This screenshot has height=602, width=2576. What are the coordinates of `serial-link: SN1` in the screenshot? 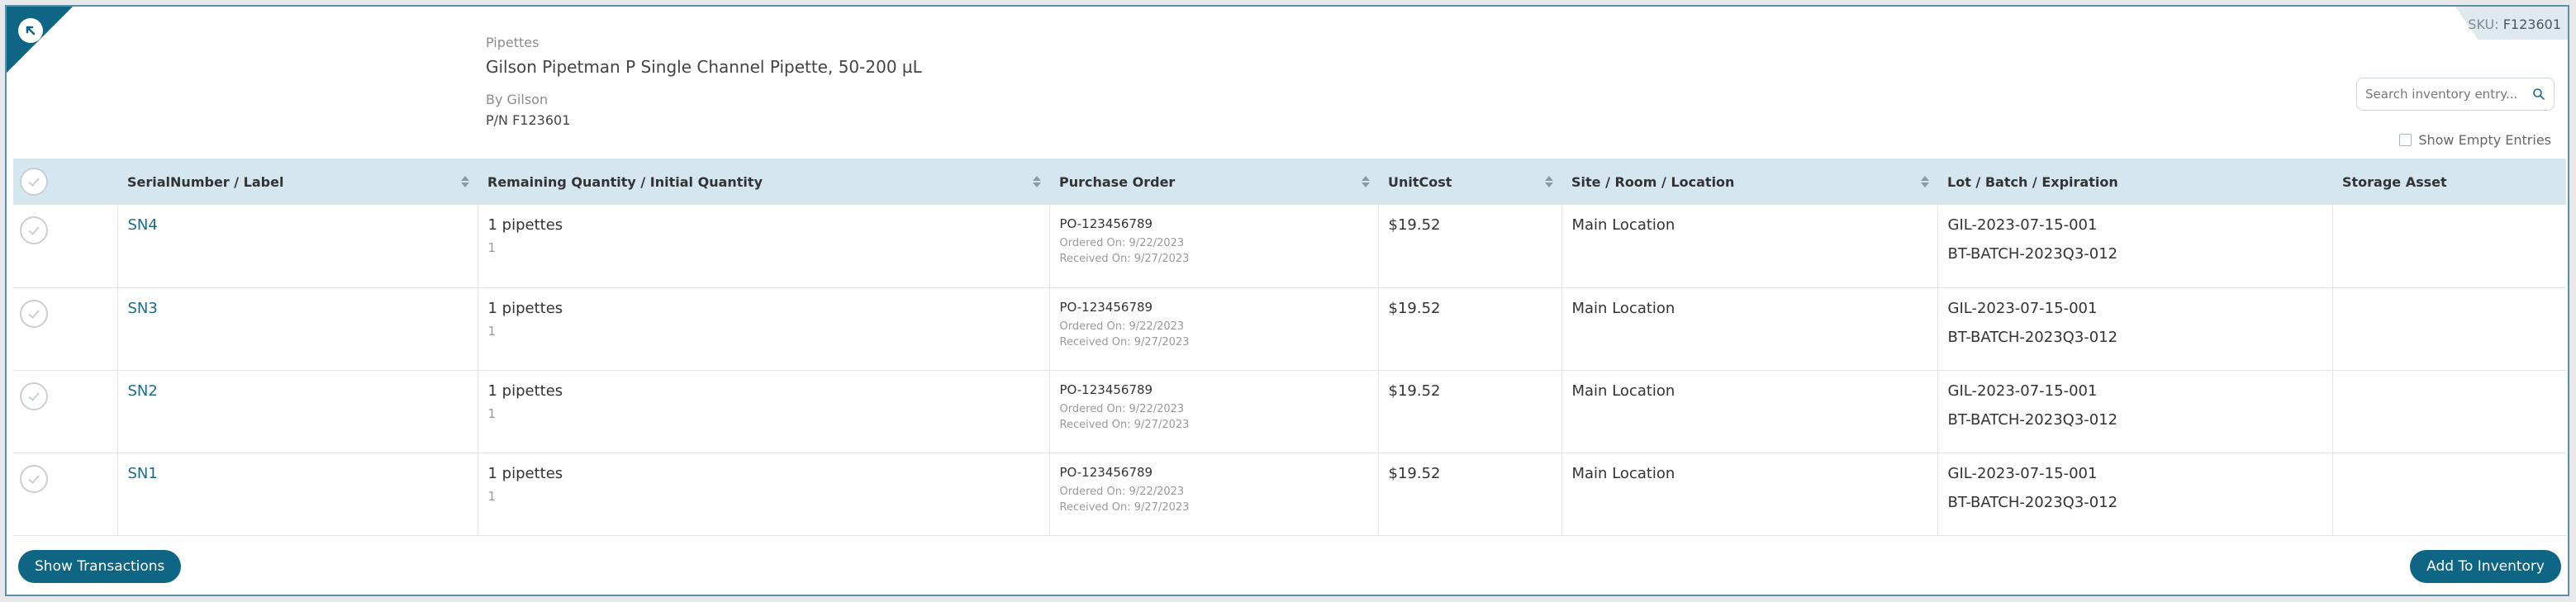 It's located at (143, 473).